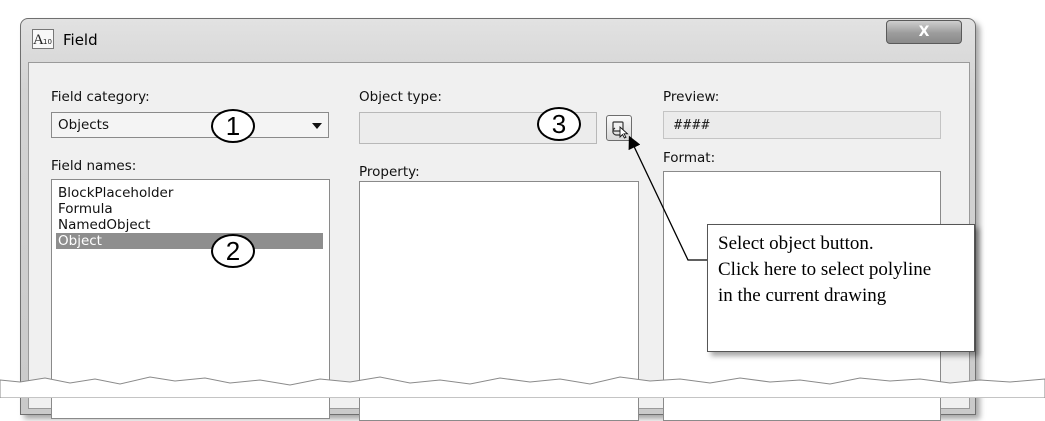 Image resolution: width=1045 pixels, height=421 pixels. I want to click on torn-edge, so click(522, 387).